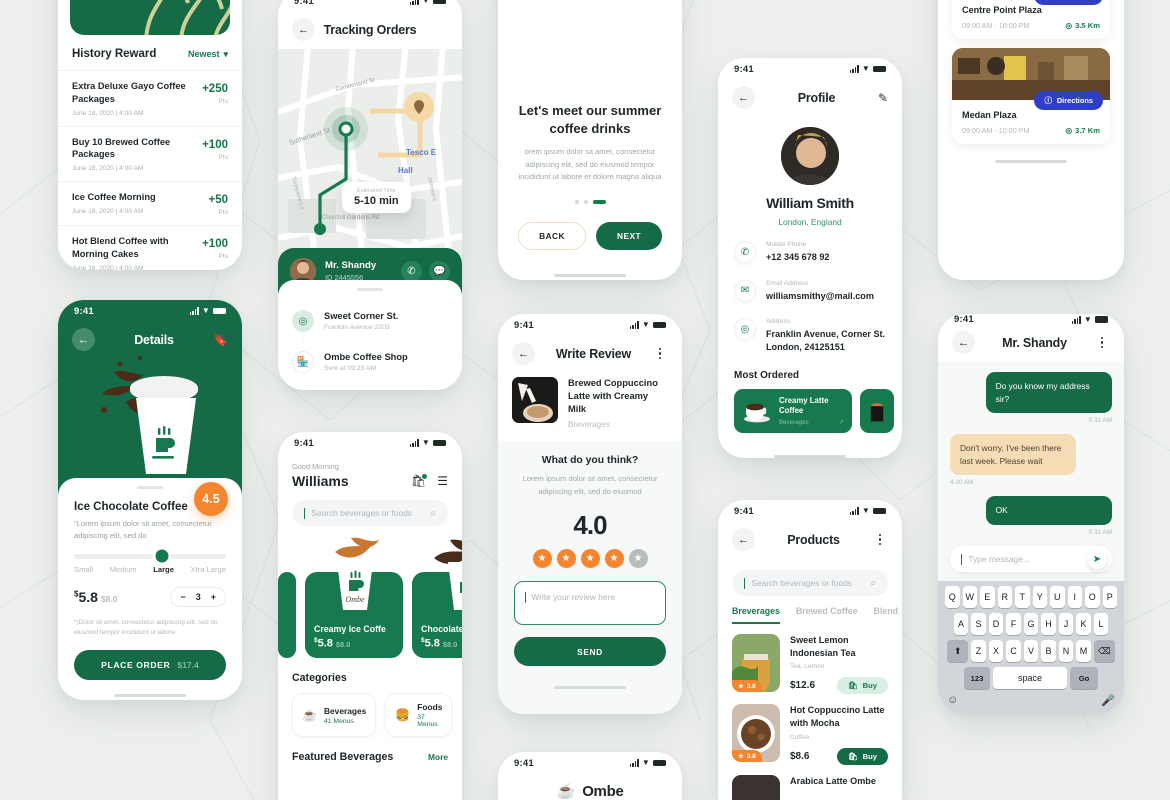 Image resolution: width=1170 pixels, height=800 pixels. Describe the element at coordinates (958, 651) in the screenshot. I see `shift-key: ⬆` at that location.